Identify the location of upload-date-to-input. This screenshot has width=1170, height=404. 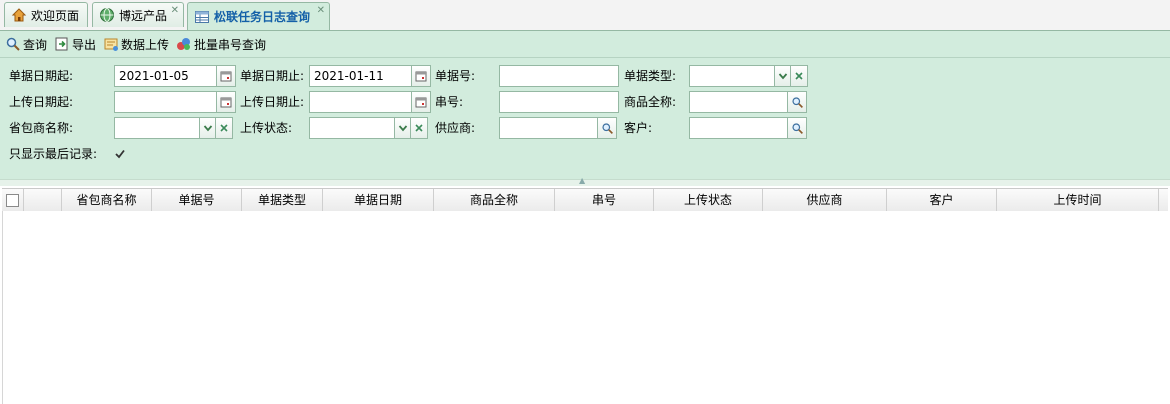
(360, 102).